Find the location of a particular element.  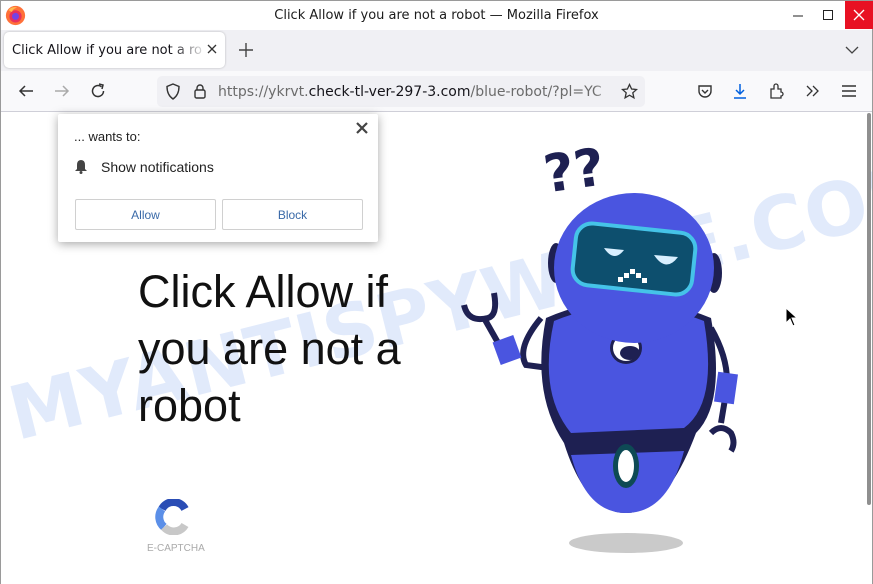

tab-active: Click Allow if you are not a robot is located at coordinates (114, 50).